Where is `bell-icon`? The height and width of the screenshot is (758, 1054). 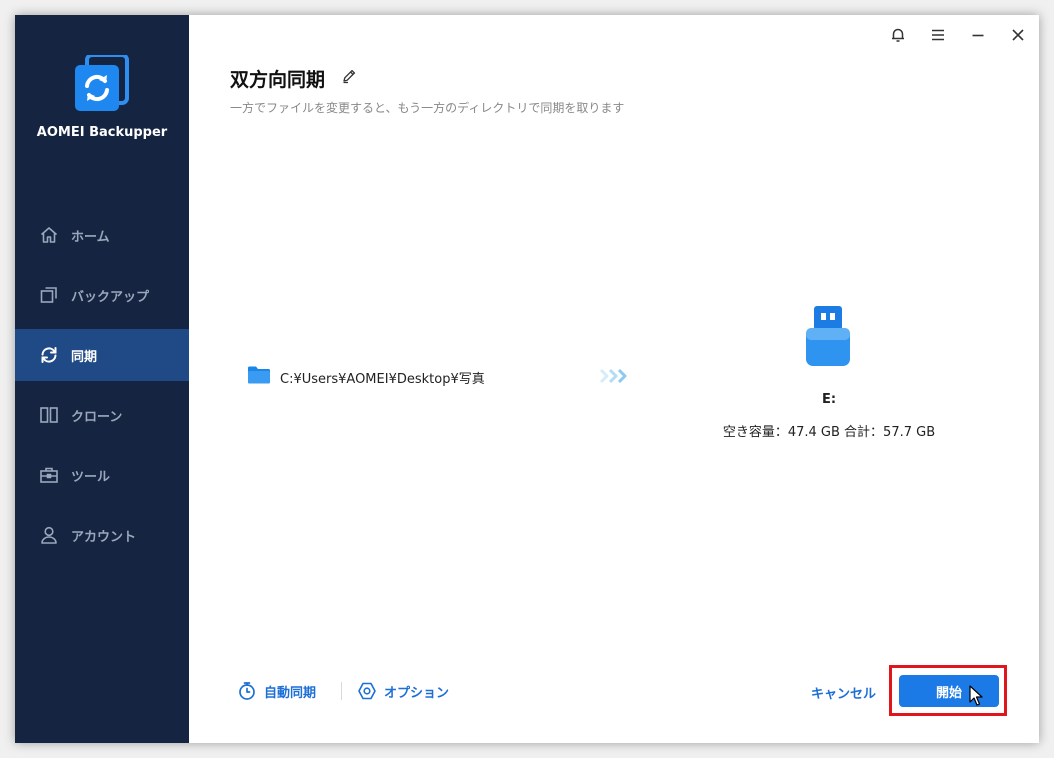
bell-icon is located at coordinates (898, 35).